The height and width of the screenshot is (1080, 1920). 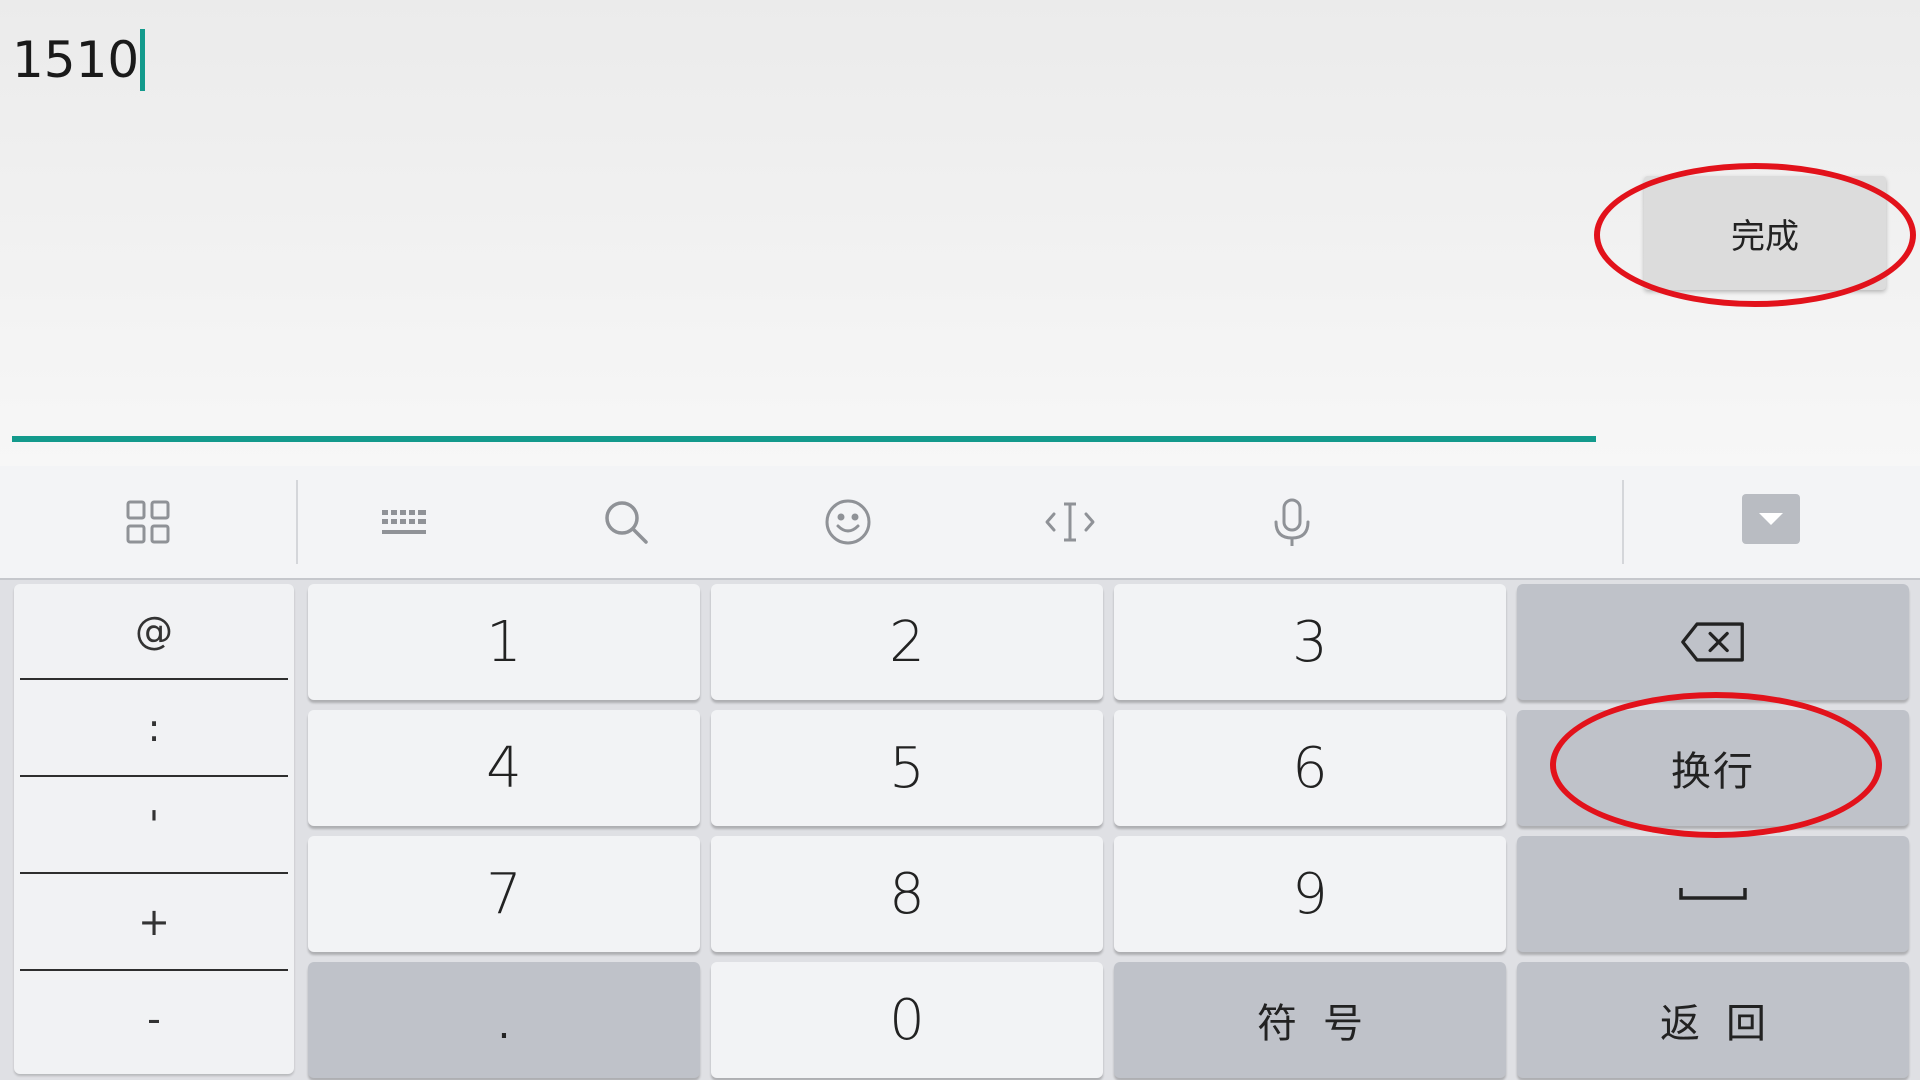 What do you see at coordinates (404, 522) in the screenshot?
I see `keyboard-icon` at bounding box center [404, 522].